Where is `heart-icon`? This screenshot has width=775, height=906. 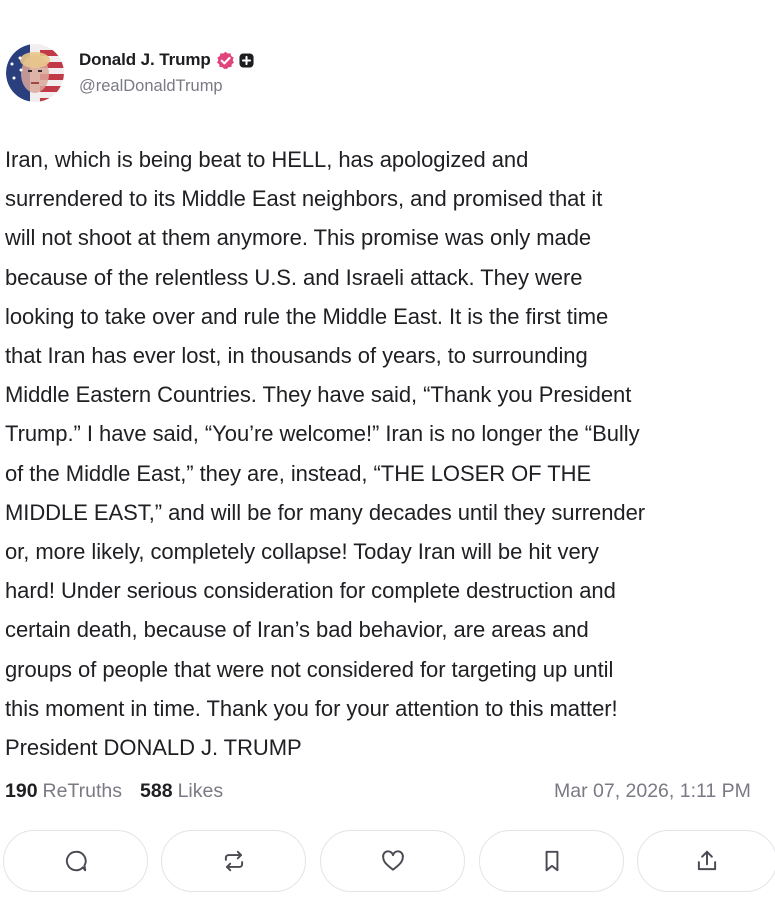 heart-icon is located at coordinates (392, 860).